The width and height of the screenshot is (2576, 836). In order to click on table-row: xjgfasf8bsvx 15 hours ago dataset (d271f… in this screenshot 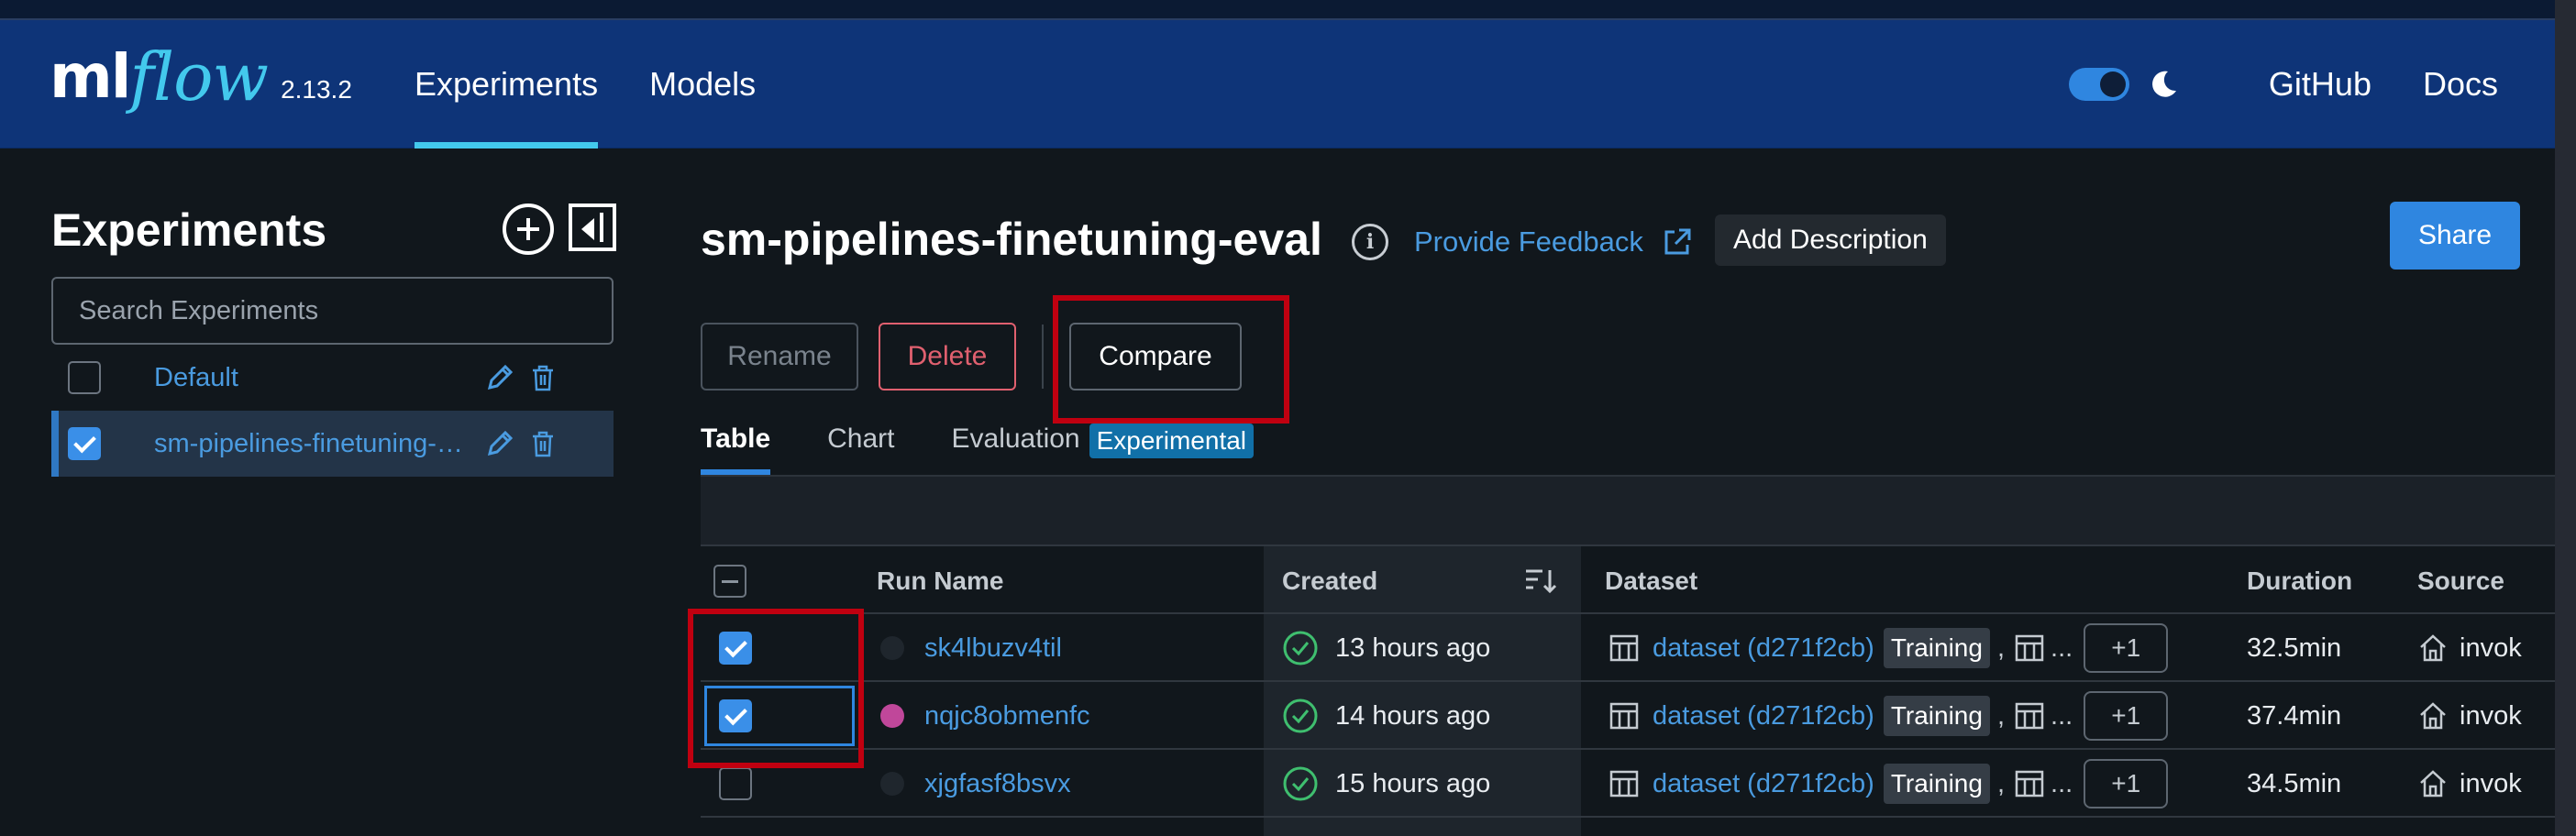, I will do `click(1628, 784)`.